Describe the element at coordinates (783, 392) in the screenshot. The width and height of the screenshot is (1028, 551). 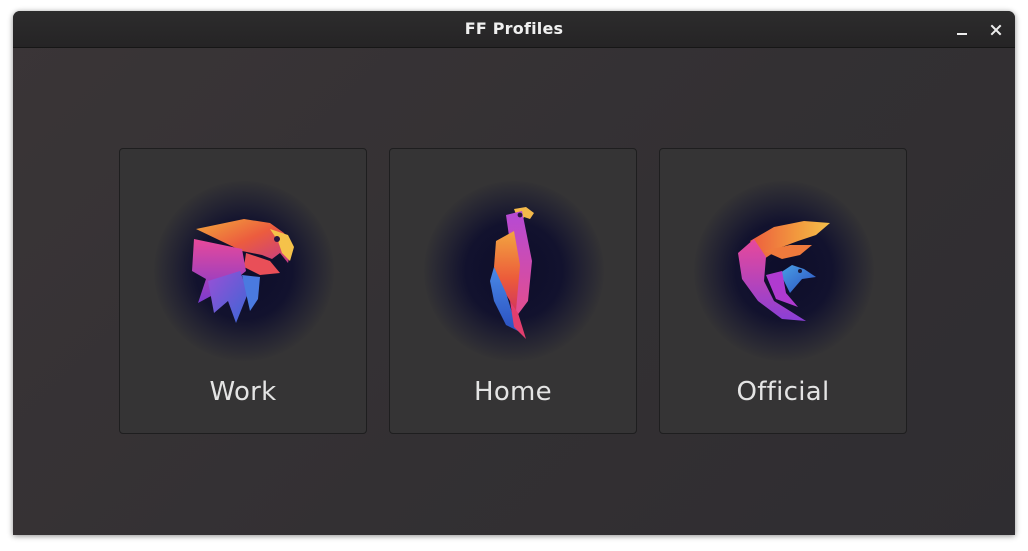
I see `profile-label: Official` at that location.